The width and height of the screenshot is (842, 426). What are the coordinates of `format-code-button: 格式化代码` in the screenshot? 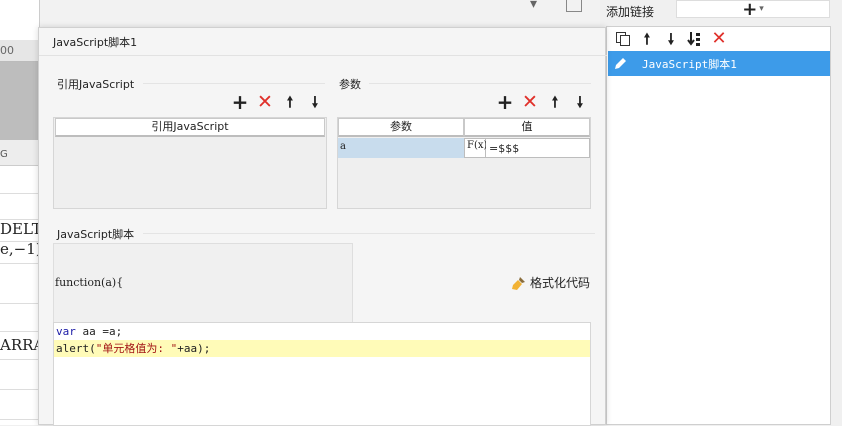 It's located at (550, 282).